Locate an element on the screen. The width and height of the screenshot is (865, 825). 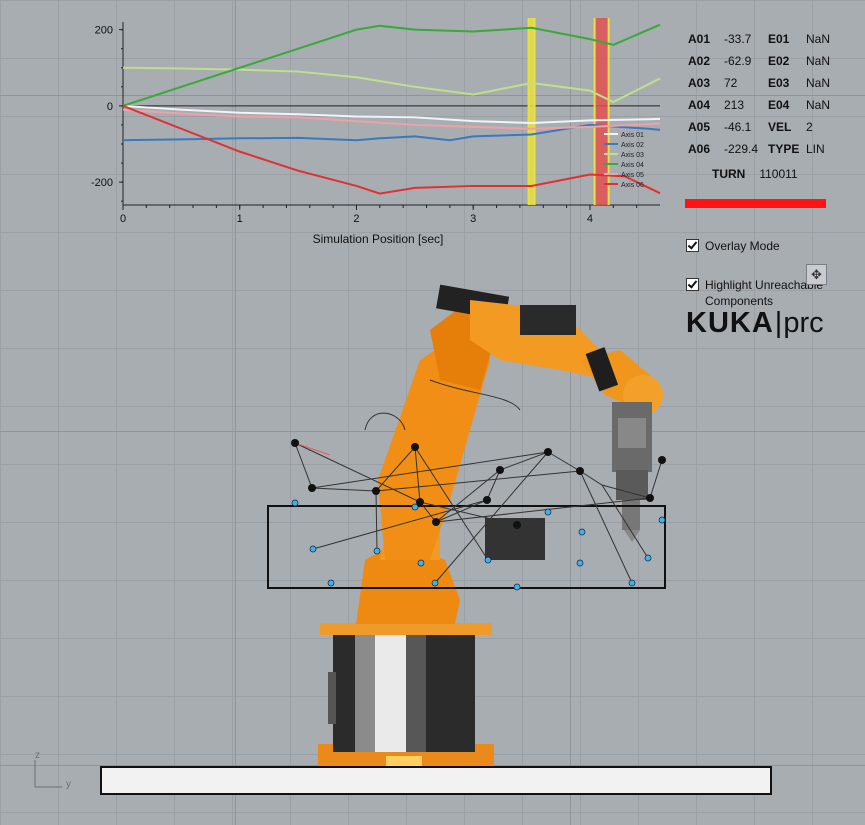
turn-value: 110011 is located at coordinates (778, 174).